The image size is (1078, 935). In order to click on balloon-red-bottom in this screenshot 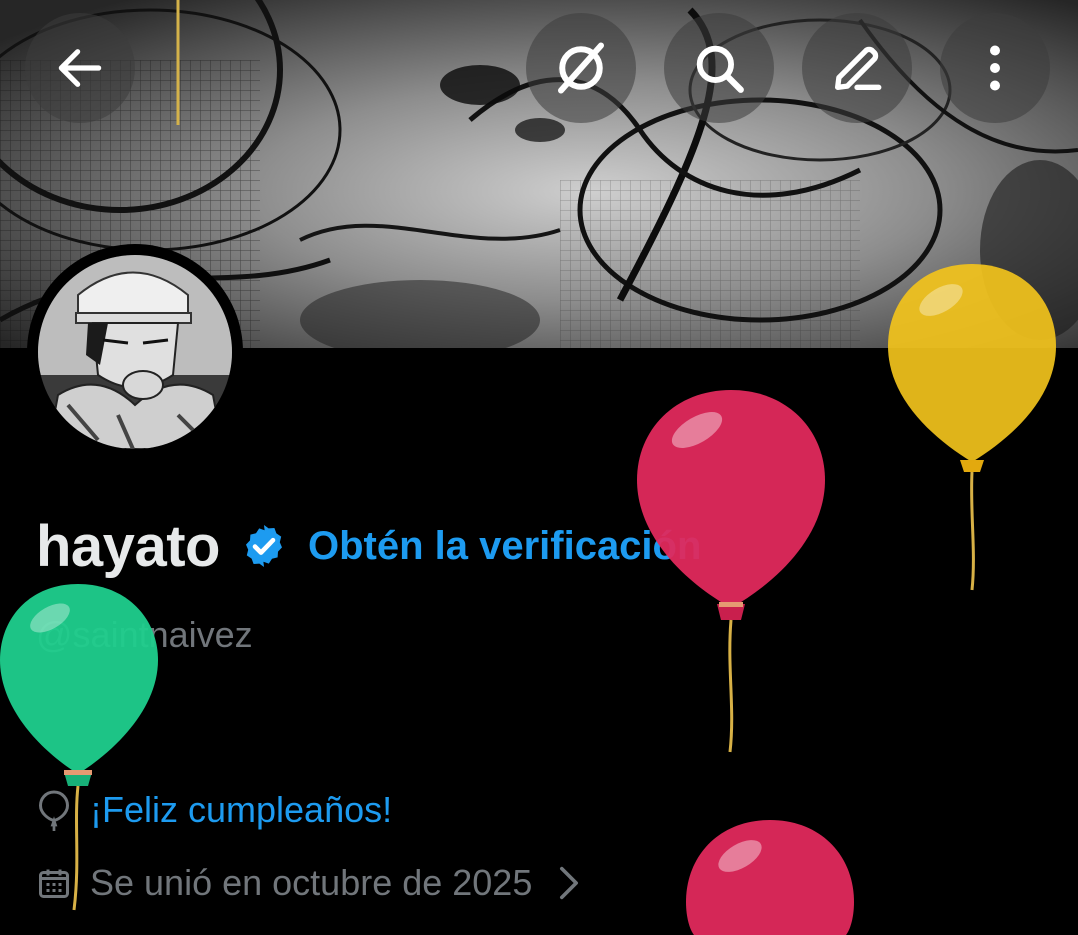, I will do `click(770, 877)`.